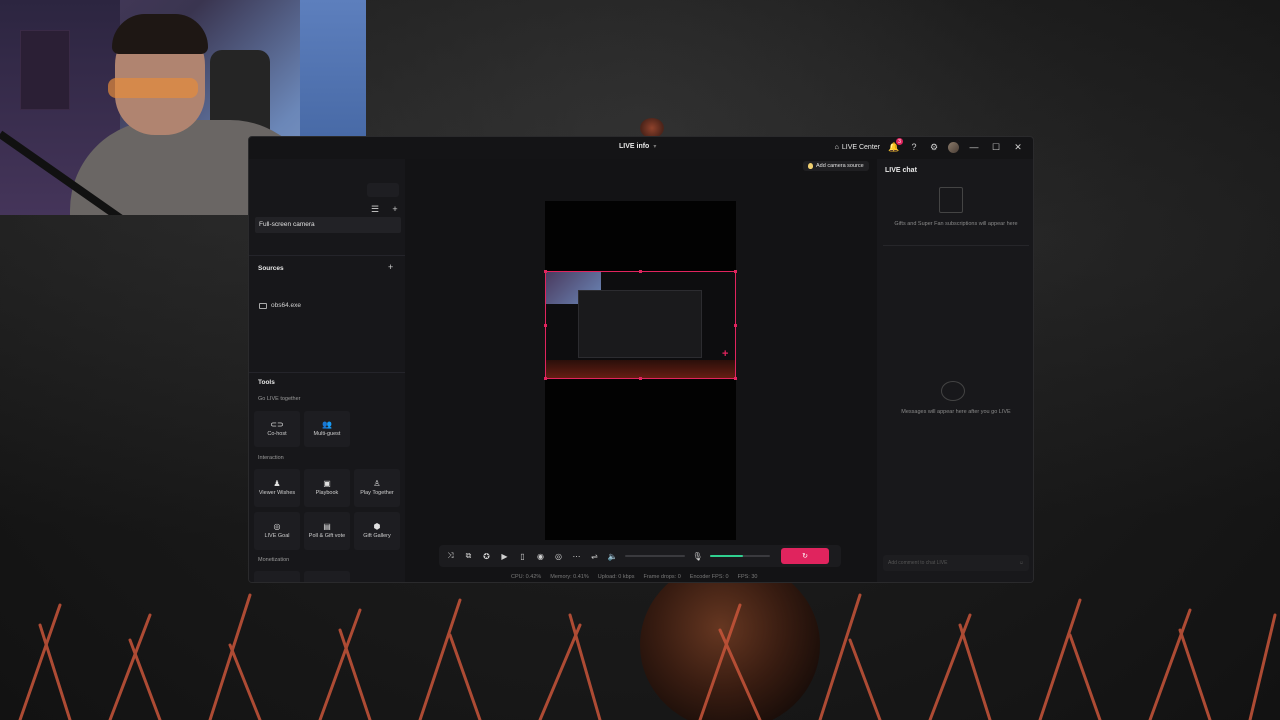 The width and height of the screenshot is (1280, 720). Describe the element at coordinates (526, 577) in the screenshot. I see `cpu-stat: CPU: 0.42%` at that location.